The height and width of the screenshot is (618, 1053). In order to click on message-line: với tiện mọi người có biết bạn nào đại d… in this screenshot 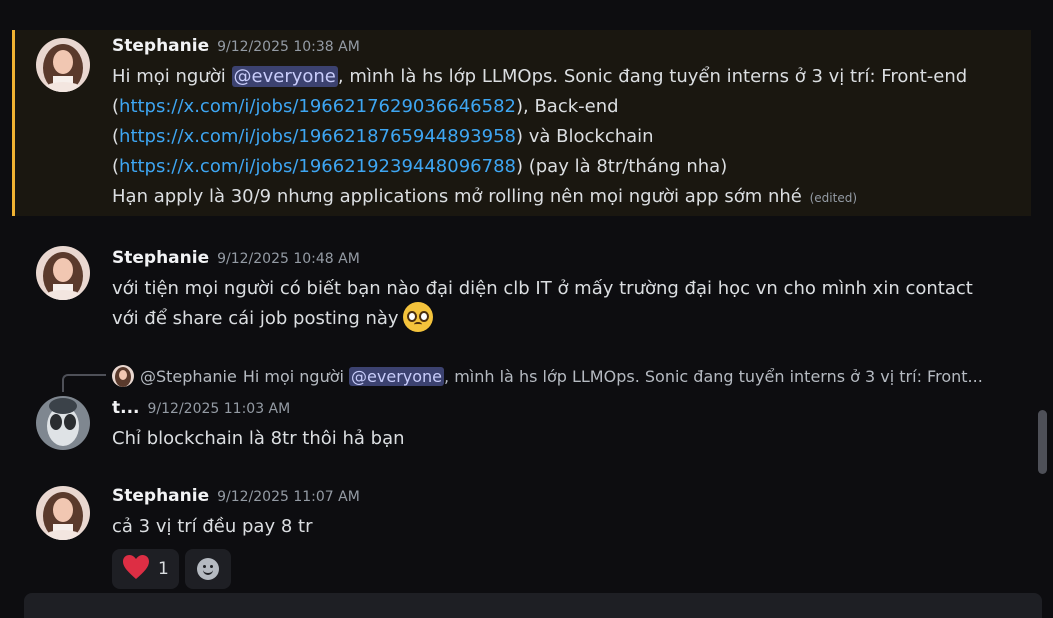, I will do `click(542, 288)`.